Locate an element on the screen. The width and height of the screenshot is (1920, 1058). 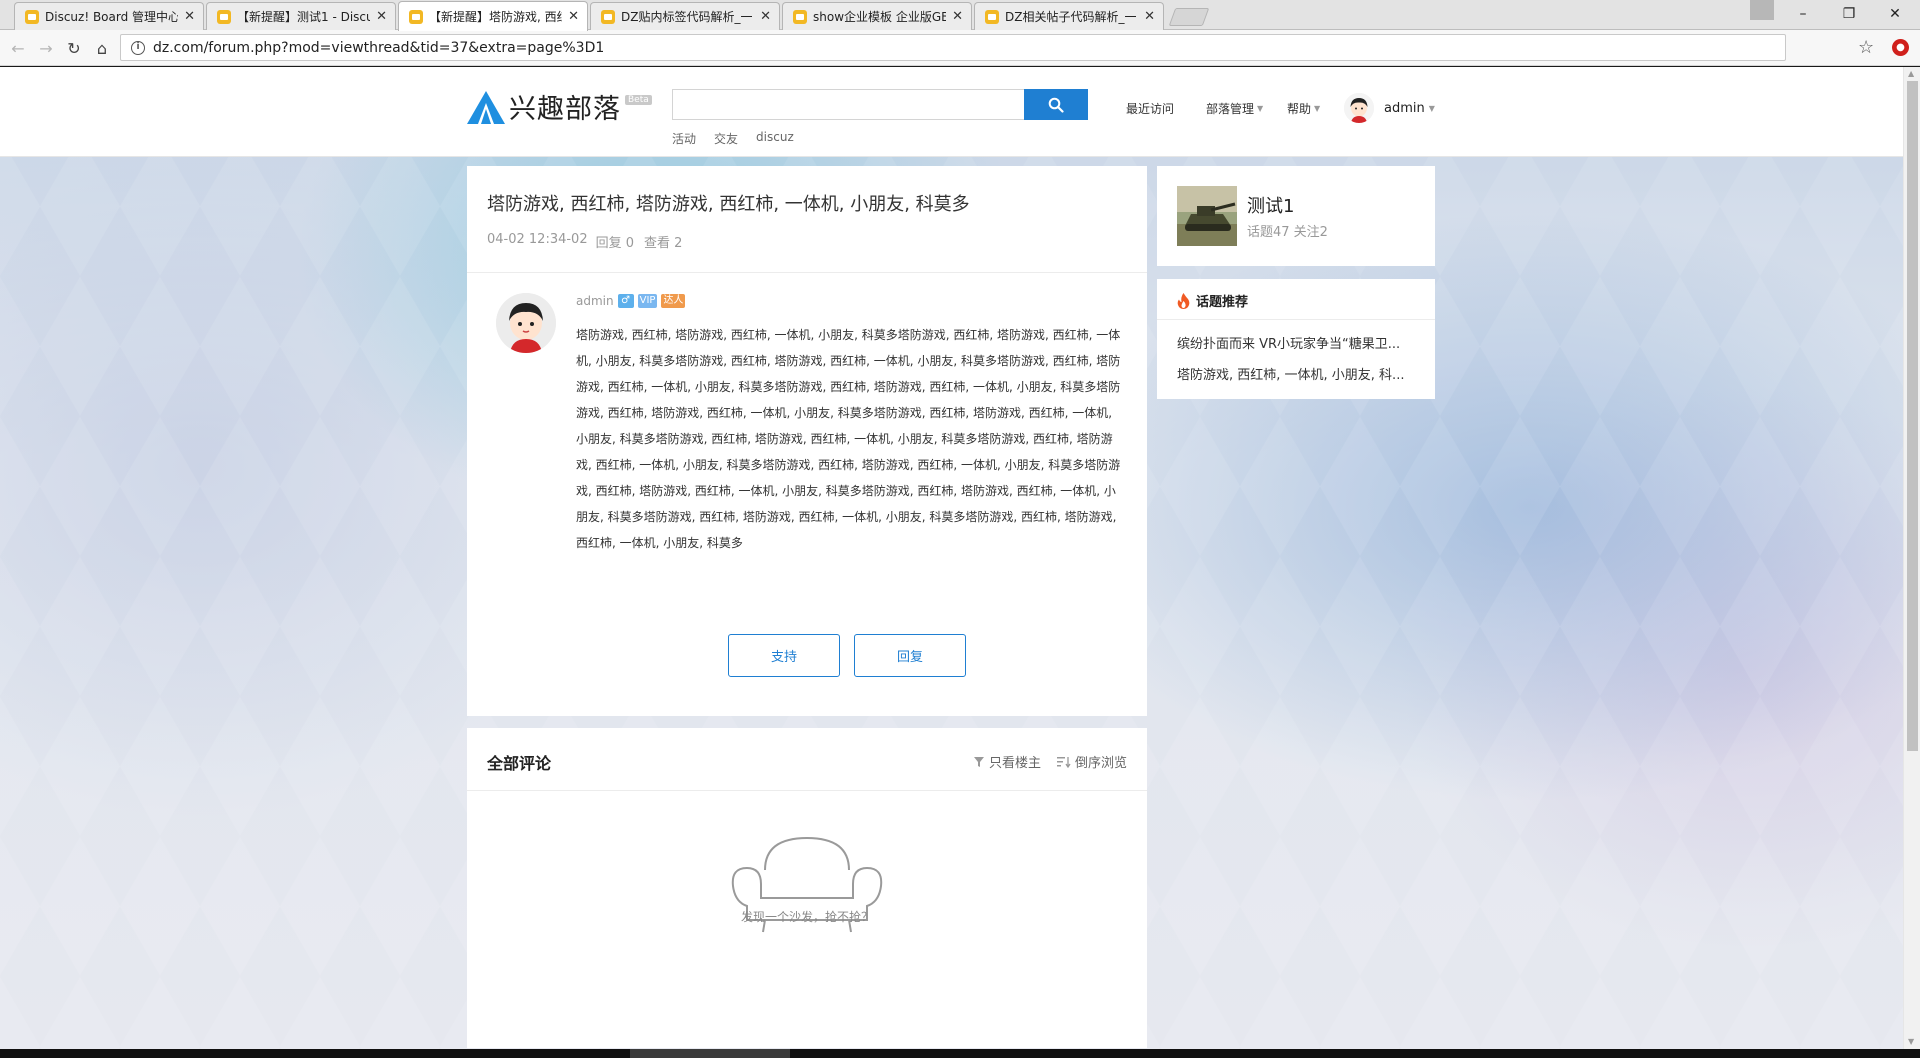
os-taskbar is located at coordinates (960, 1053).